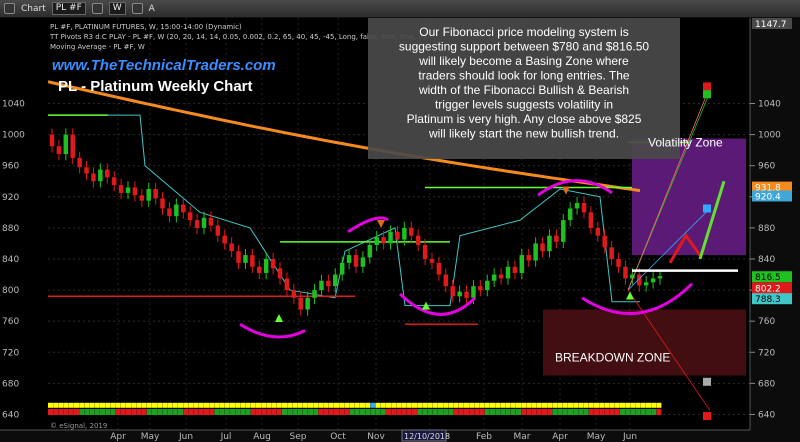  I want to click on interval-input: W, so click(117, 8).